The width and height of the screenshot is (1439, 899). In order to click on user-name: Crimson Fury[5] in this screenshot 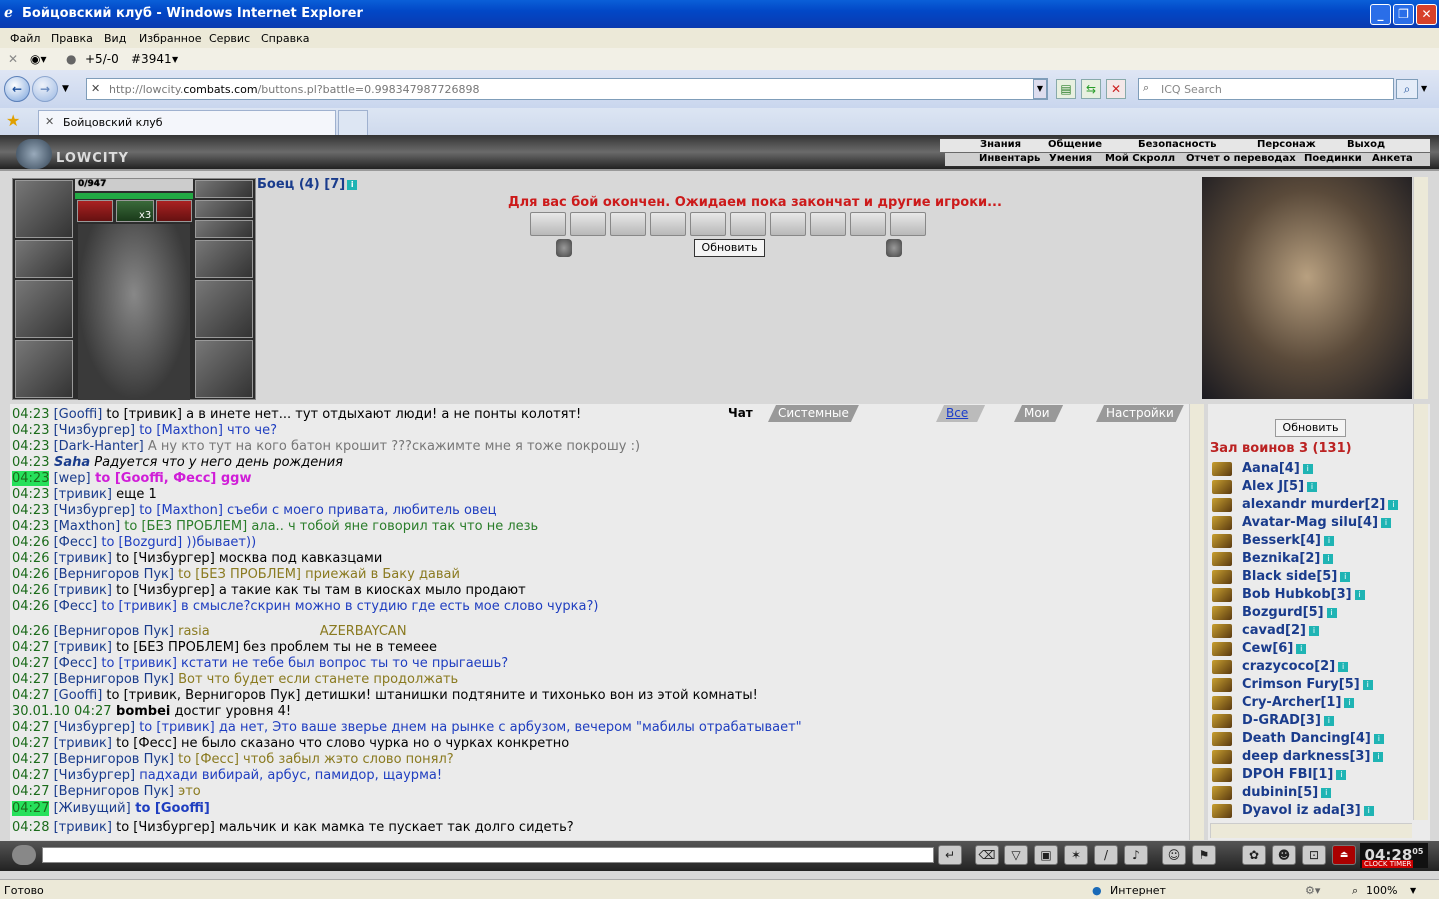, I will do `click(1301, 684)`.